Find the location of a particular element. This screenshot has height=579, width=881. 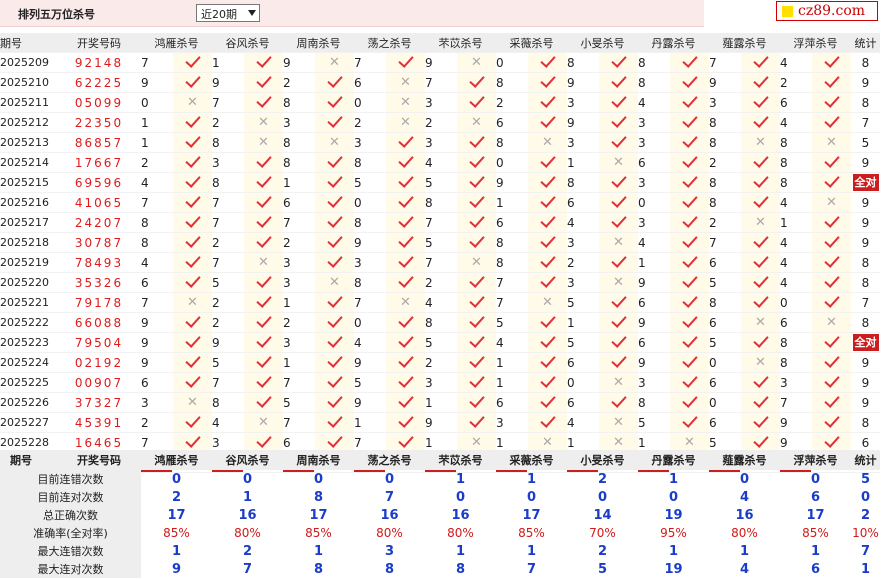

kill-number-caiwei: 1 is located at coordinates (512, 362).